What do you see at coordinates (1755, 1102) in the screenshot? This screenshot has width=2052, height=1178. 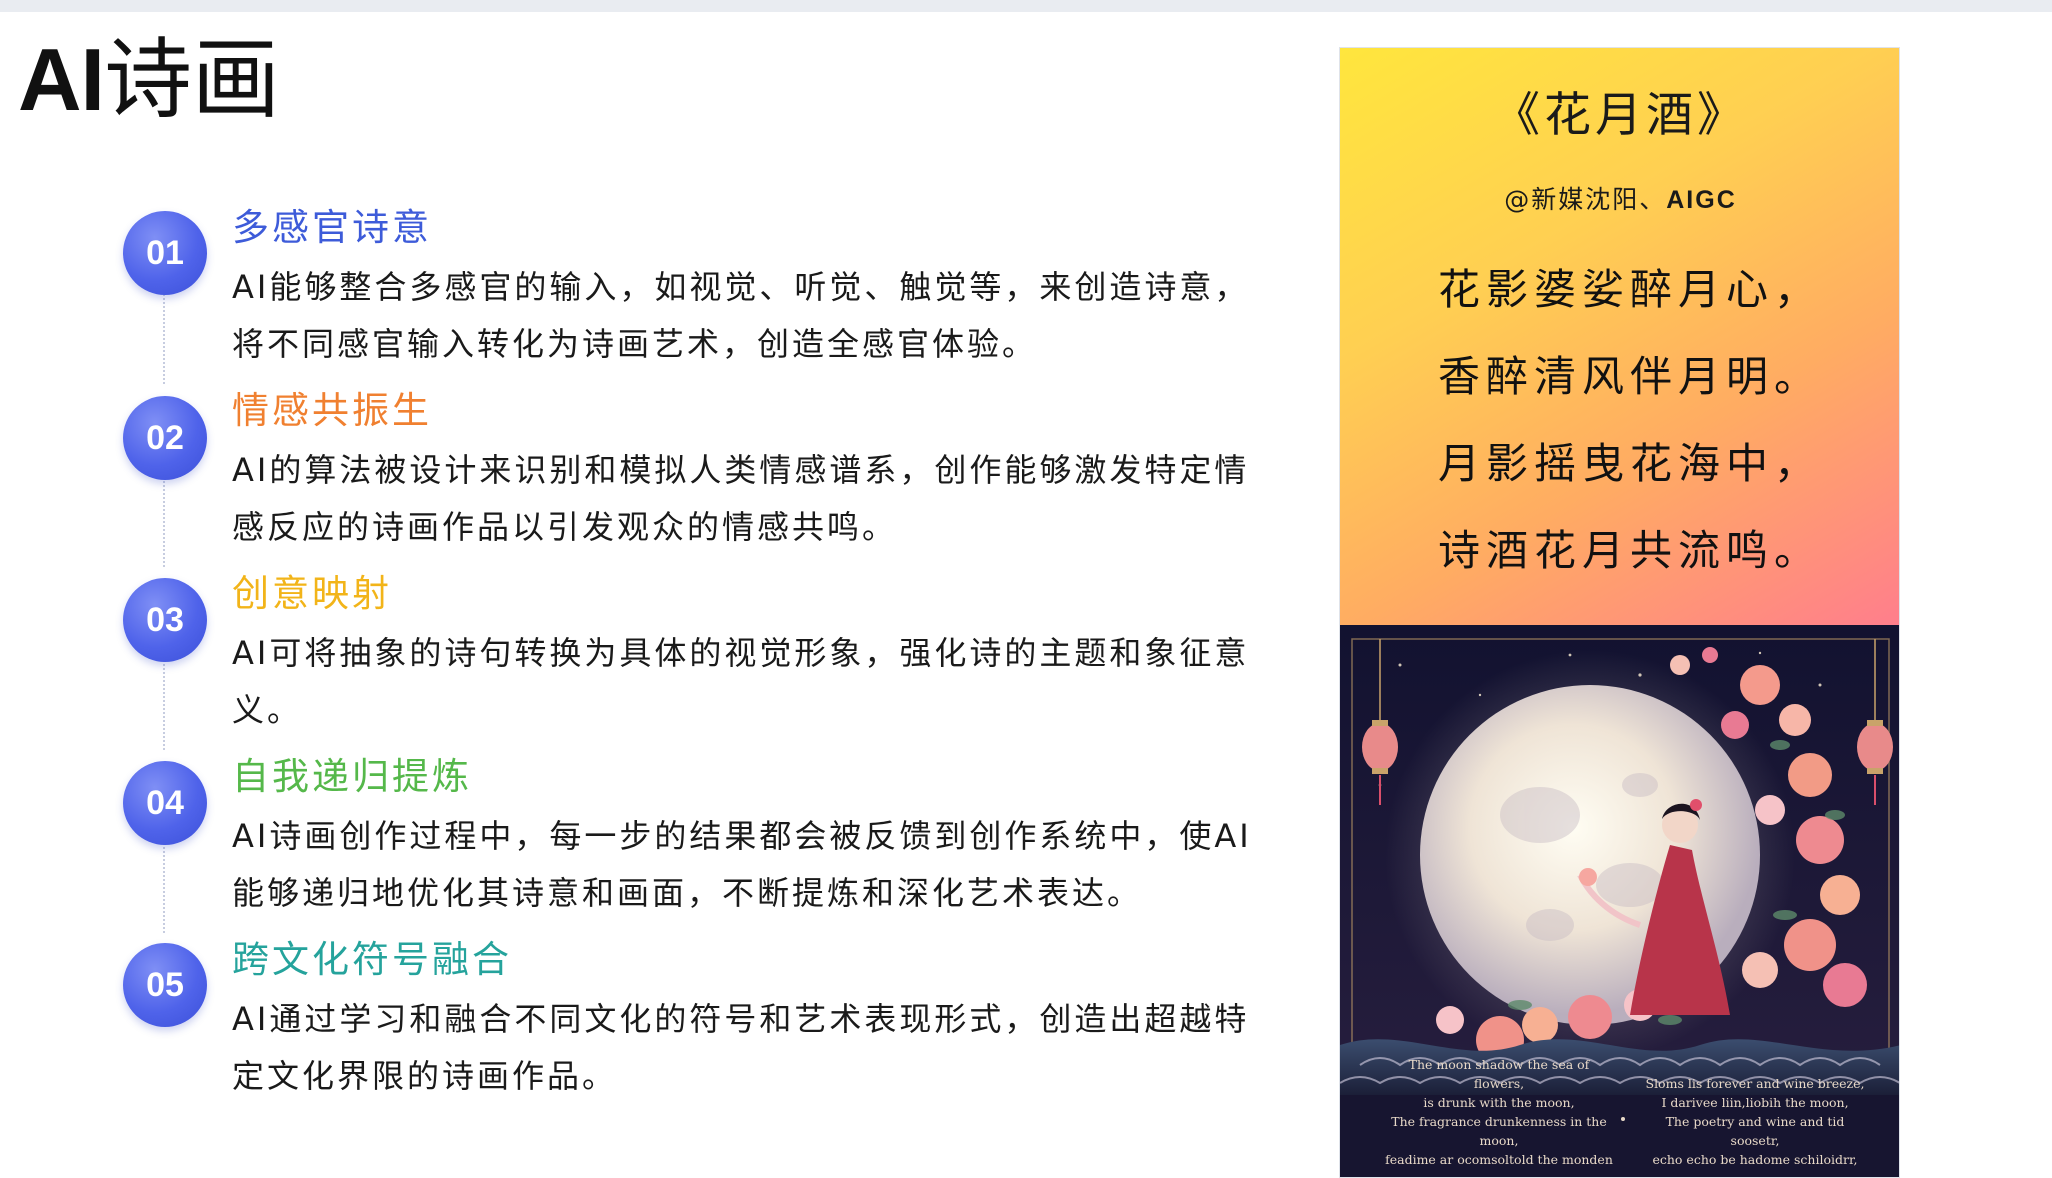 I see `caption-line: I darivee liin,liobih the moon,` at bounding box center [1755, 1102].